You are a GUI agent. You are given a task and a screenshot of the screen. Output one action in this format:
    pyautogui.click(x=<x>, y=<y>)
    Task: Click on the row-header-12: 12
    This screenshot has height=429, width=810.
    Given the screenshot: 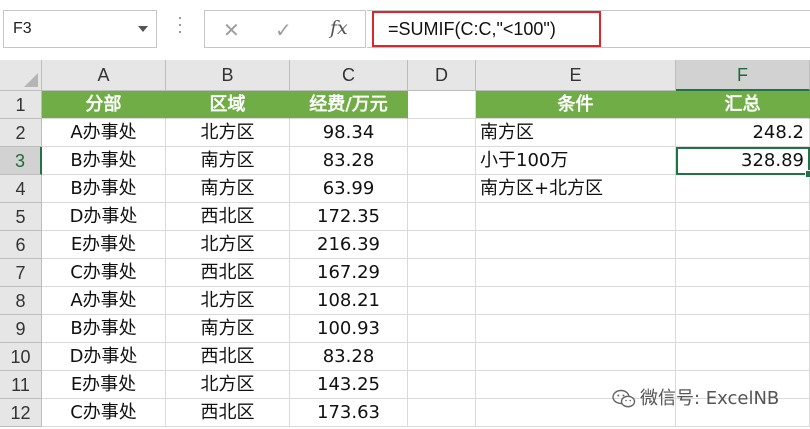 What is the action you would take?
    pyautogui.click(x=21, y=413)
    